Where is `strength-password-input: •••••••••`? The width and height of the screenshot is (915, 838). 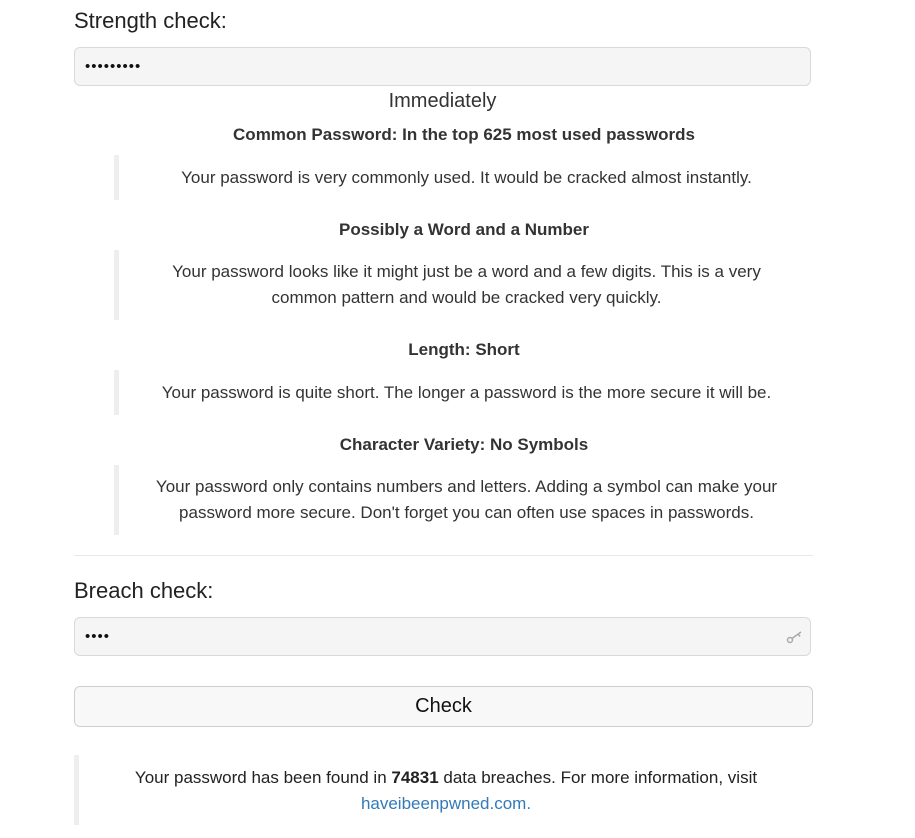
strength-password-input: ••••••••• is located at coordinates (442, 66).